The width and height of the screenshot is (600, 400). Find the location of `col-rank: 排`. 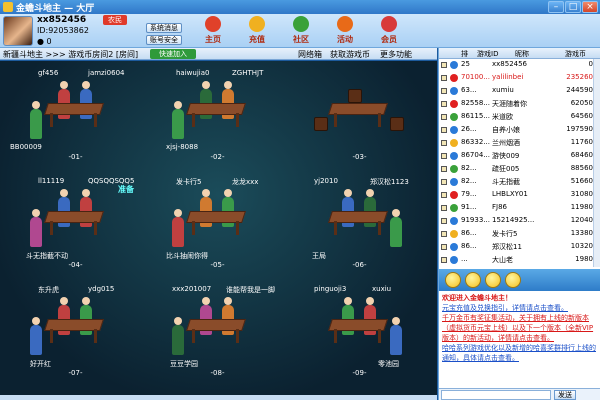

col-rank: 排 is located at coordinates (464, 54).